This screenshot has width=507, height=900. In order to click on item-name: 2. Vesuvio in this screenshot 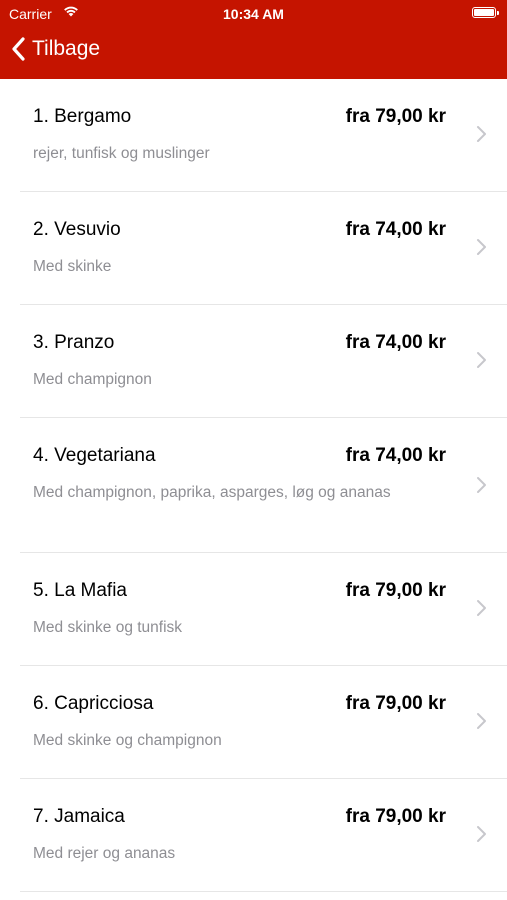, I will do `click(77, 229)`.